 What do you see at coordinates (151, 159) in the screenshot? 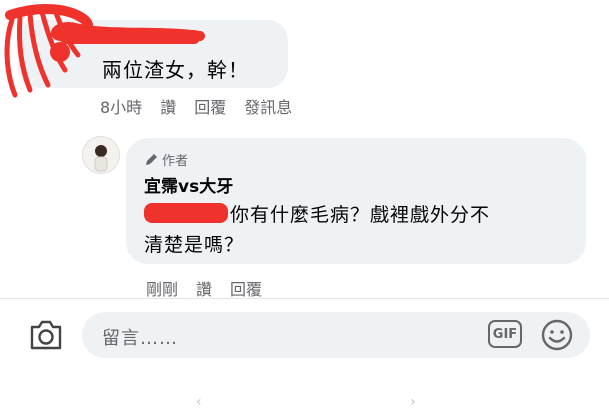
I see `pencil-icon` at bounding box center [151, 159].